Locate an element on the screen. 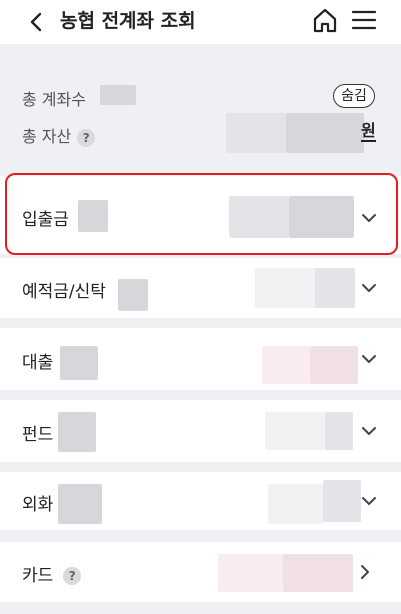 The image size is (401, 614). back-button is located at coordinates (36, 22).